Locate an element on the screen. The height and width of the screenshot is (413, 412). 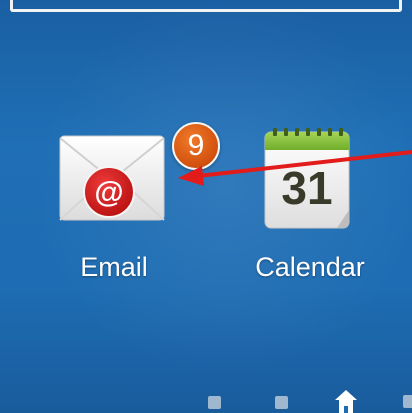
email-app-label: Email is located at coordinates (114, 267).